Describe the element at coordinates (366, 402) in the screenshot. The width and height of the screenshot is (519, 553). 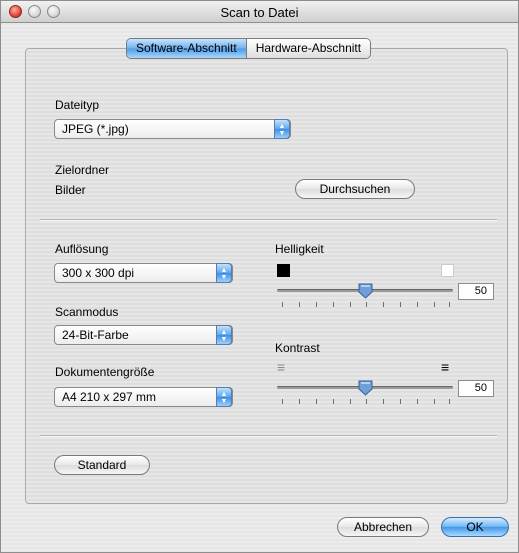
I see `contrast-ticks` at that location.